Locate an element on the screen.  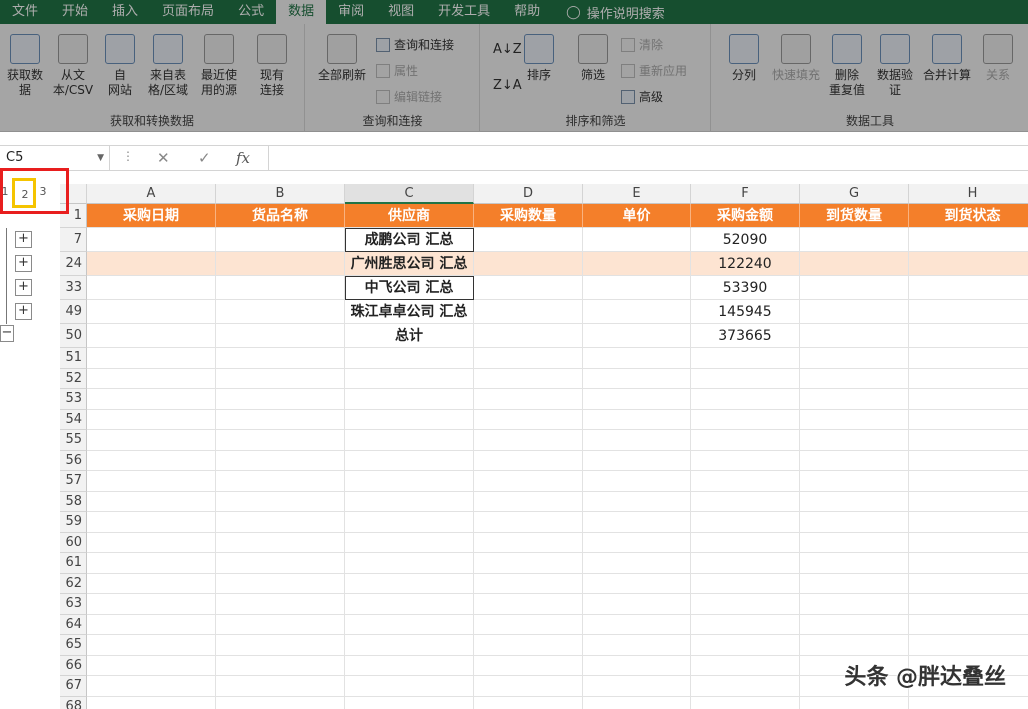
amount-cell: 122240 is located at coordinates (745, 264).